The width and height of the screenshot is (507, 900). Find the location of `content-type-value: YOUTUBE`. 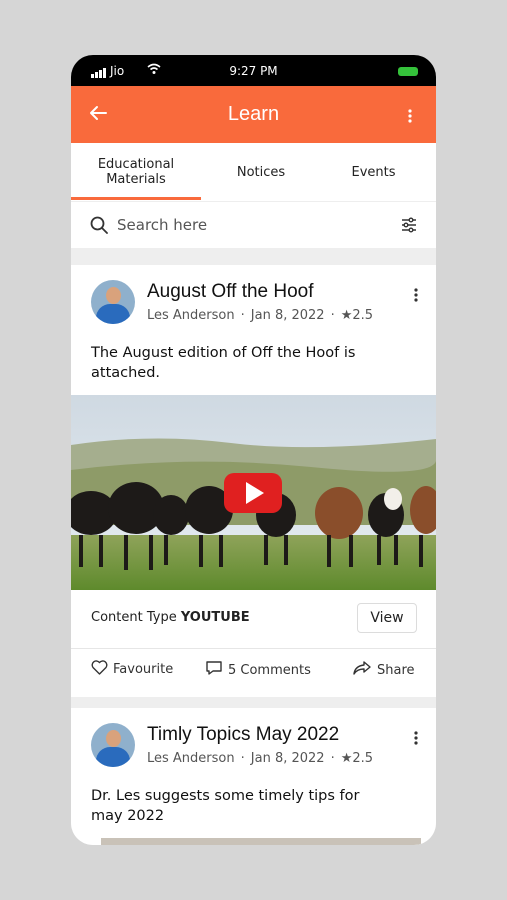

content-type-value: YOUTUBE is located at coordinates (215, 617).